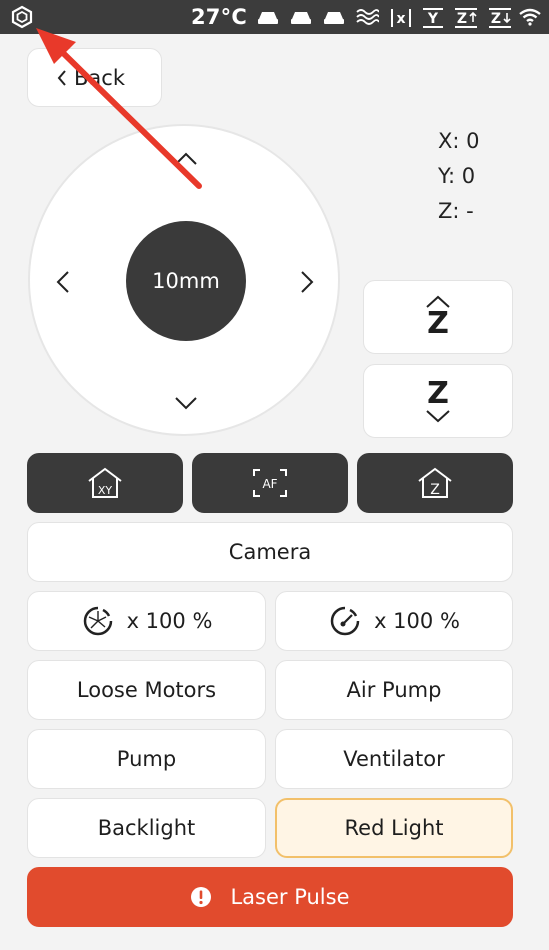 Image resolution: width=549 pixels, height=950 pixels. I want to click on x-axis-icon: x, so click(401, 18).